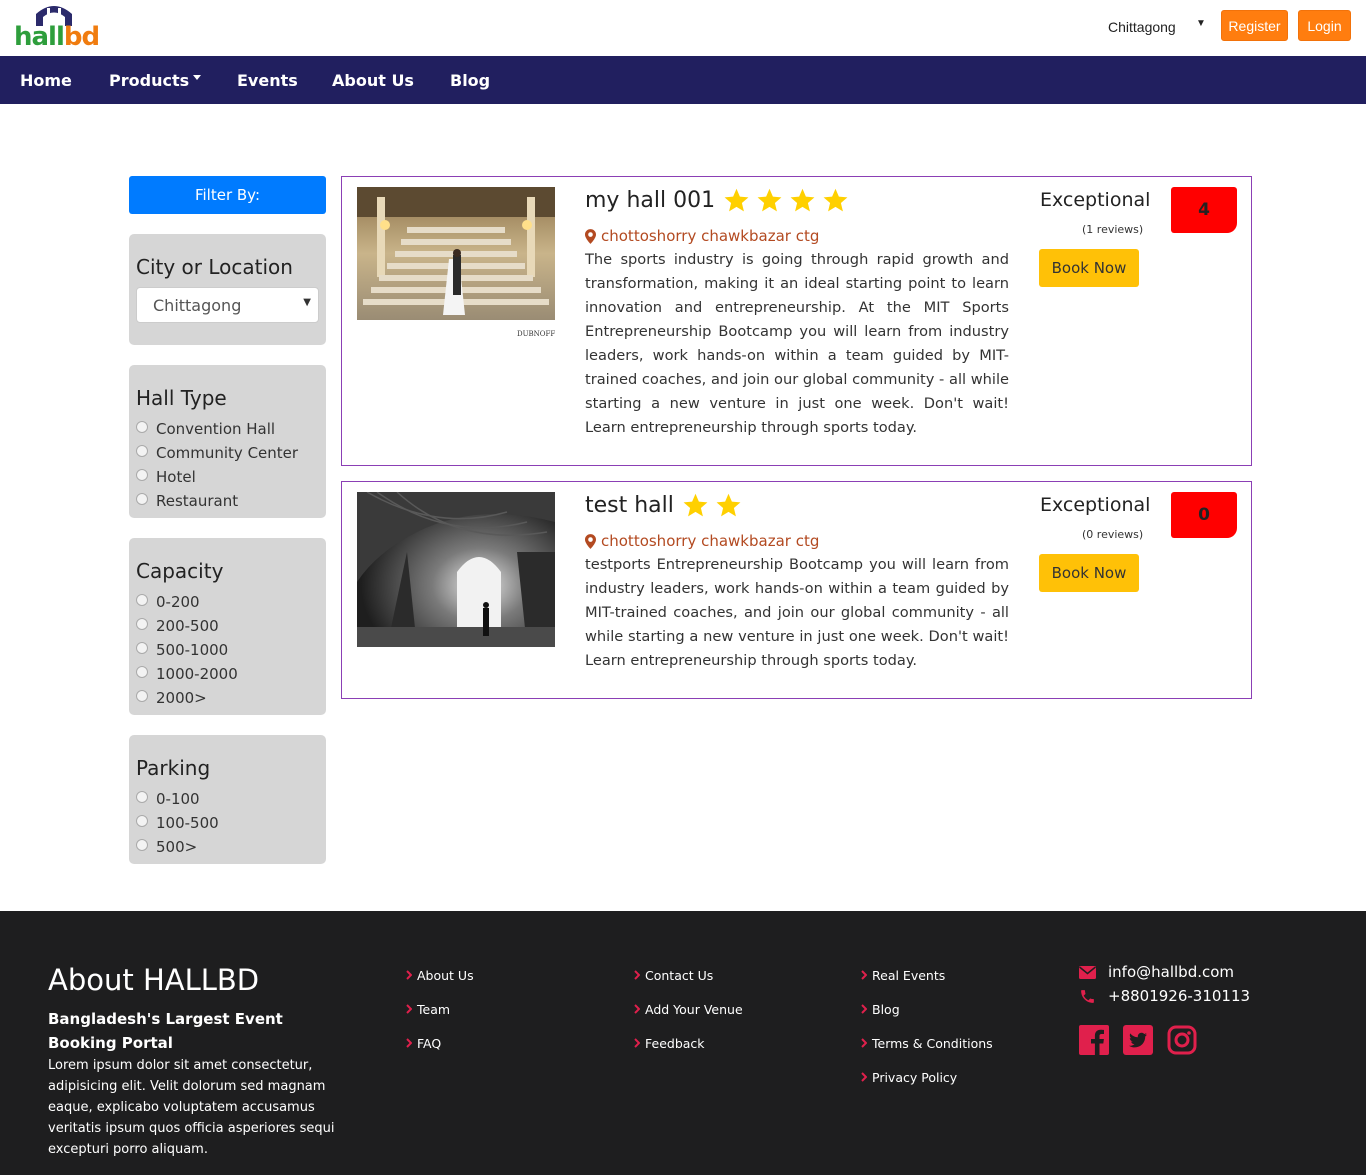 This screenshot has height=1175, width=1366. Describe the element at coordinates (187, 501) in the screenshot. I see `hall-type-option: Restaurant` at that location.